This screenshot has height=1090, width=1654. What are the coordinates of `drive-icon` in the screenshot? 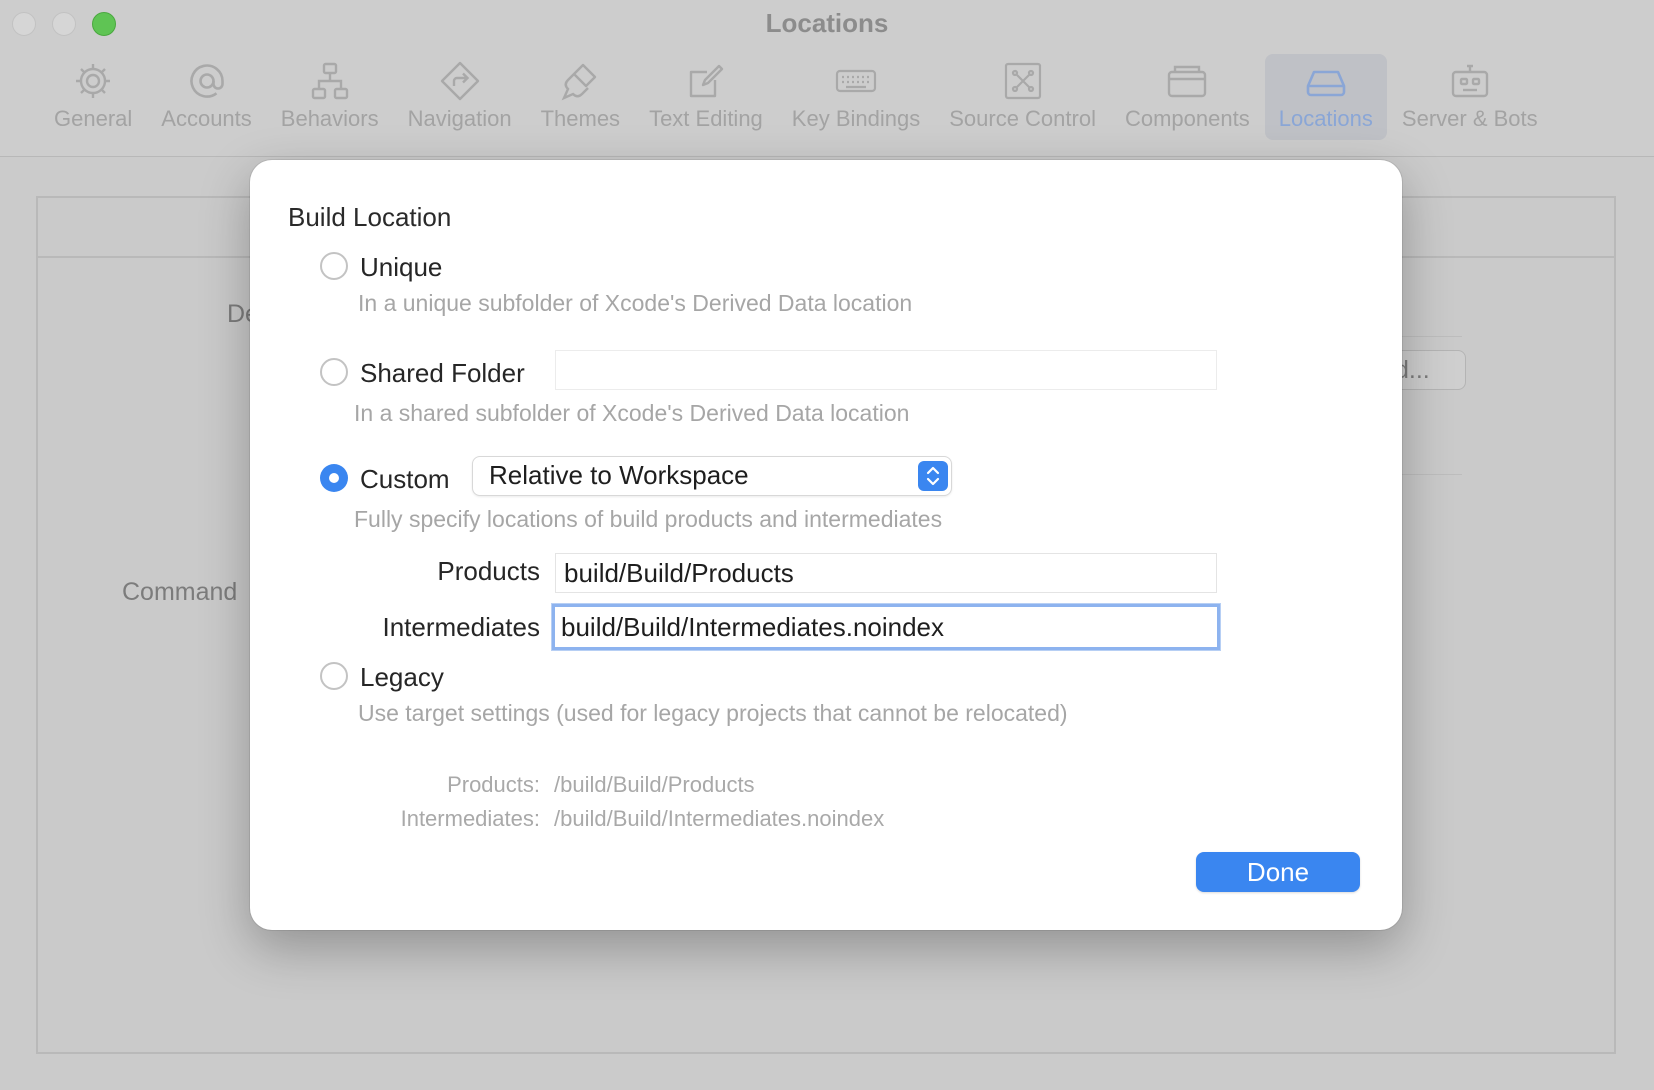 It's located at (1326, 81).